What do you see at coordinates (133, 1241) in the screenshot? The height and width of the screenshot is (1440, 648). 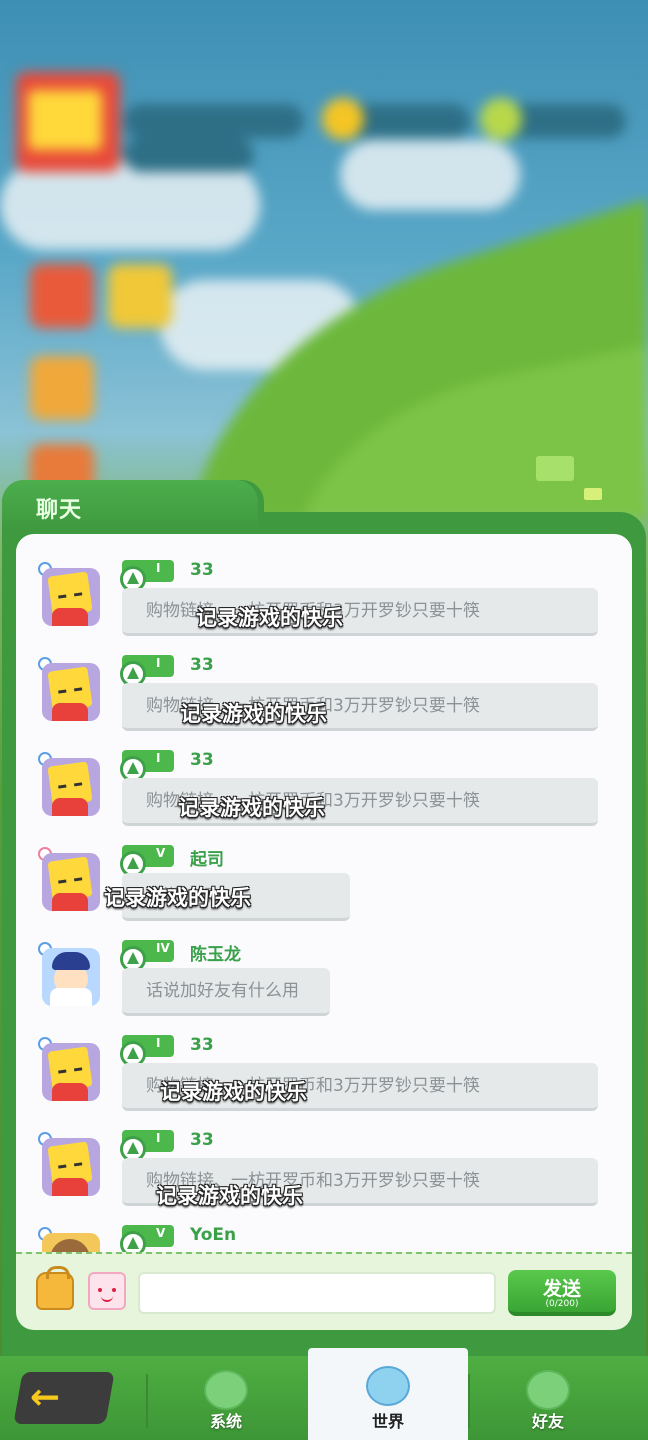 I see `house-icon` at bounding box center [133, 1241].